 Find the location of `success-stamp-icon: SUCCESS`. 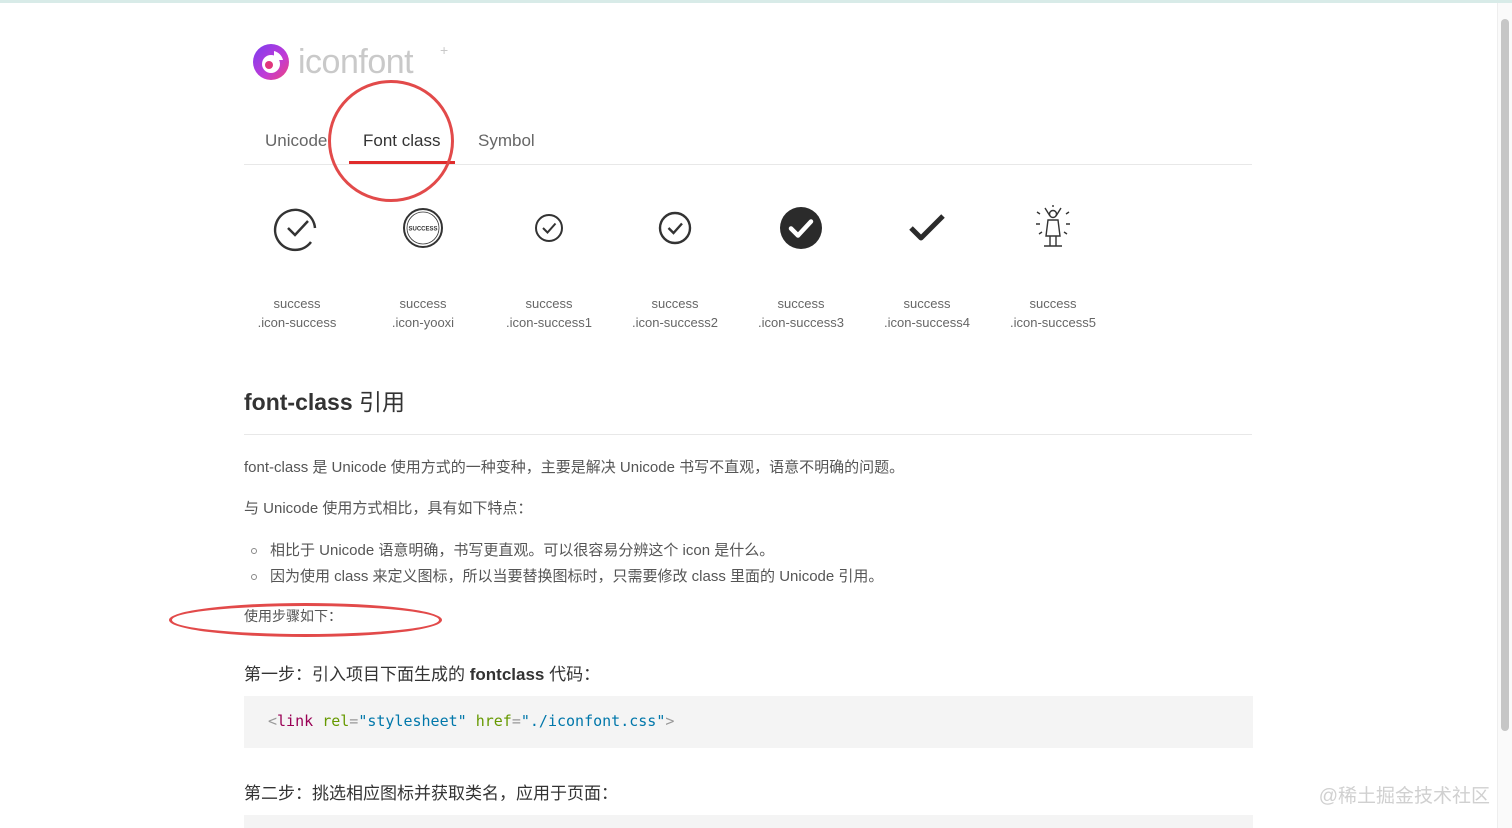

success-stamp-icon: SUCCESS is located at coordinates (423, 228).